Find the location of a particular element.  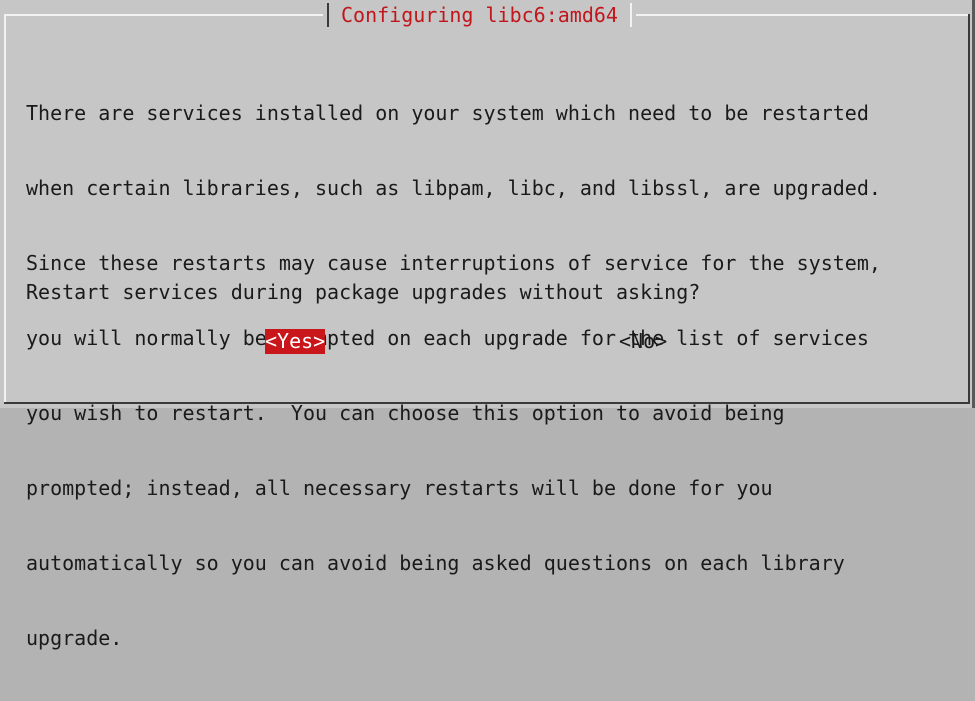

title-right-tick is located at coordinates (630, 15).